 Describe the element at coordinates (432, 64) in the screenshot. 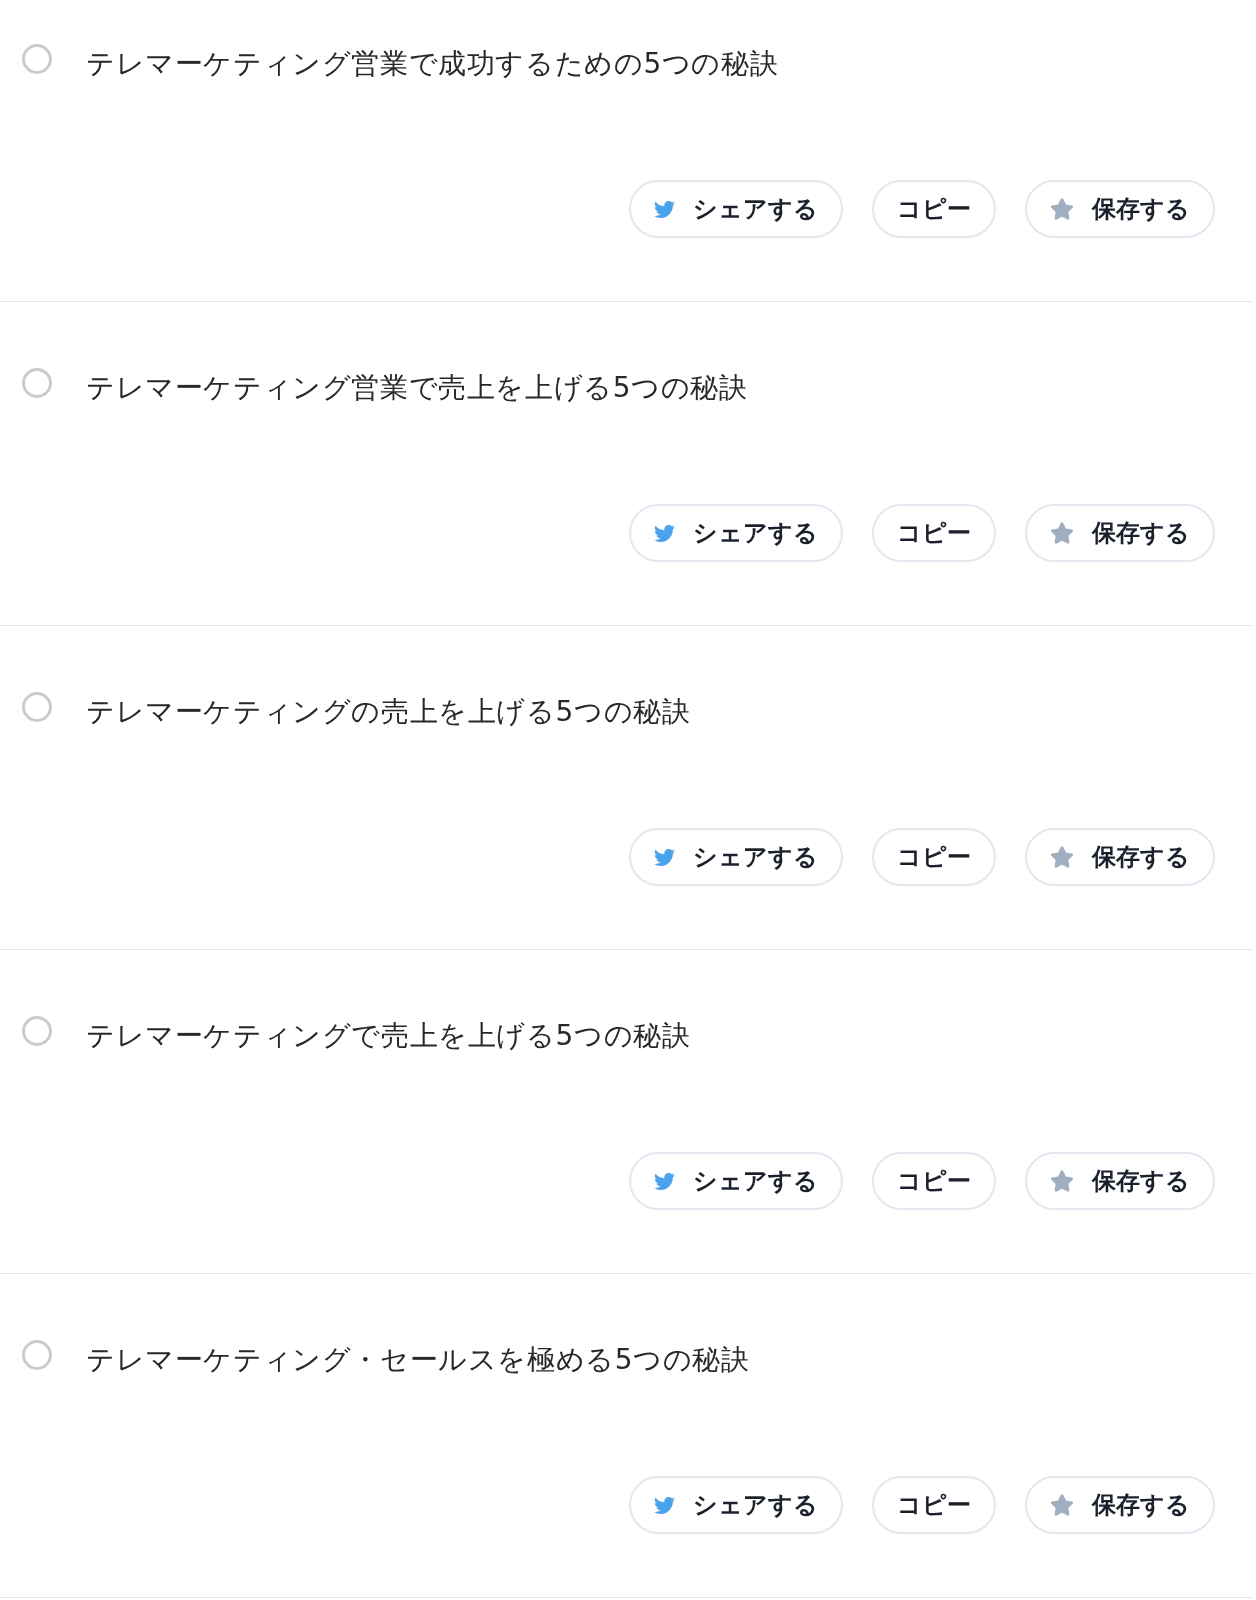

I see `headline-text: テレマーケティング営業で成功するための5つの秘訣` at that location.